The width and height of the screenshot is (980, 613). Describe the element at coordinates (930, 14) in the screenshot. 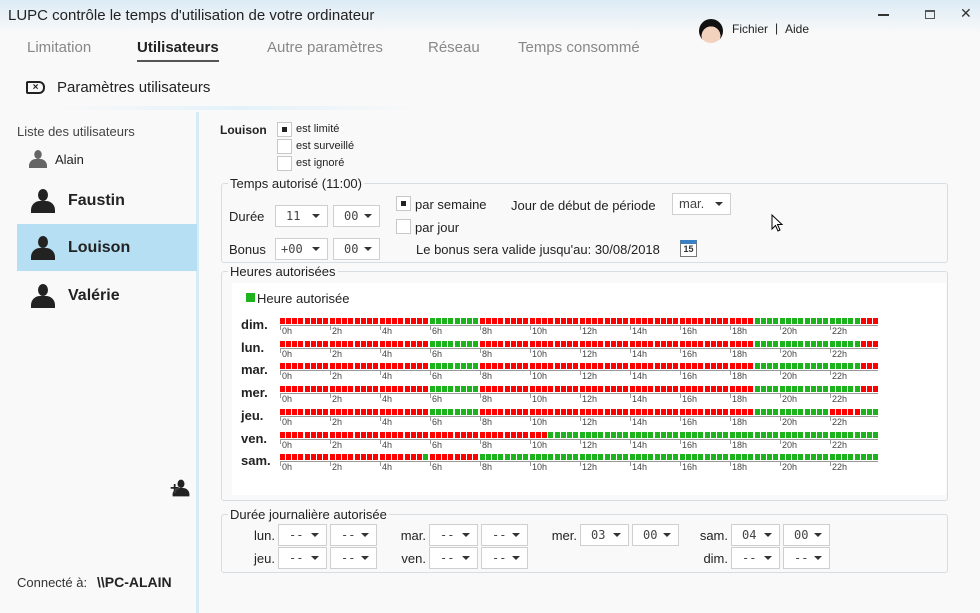

I see `maximize-button` at that location.